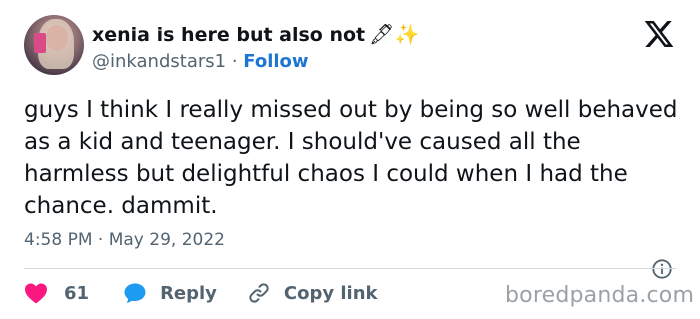 The height and width of the screenshot is (319, 700). Describe the element at coordinates (77, 293) in the screenshot. I see `like-count: 61` at that location.